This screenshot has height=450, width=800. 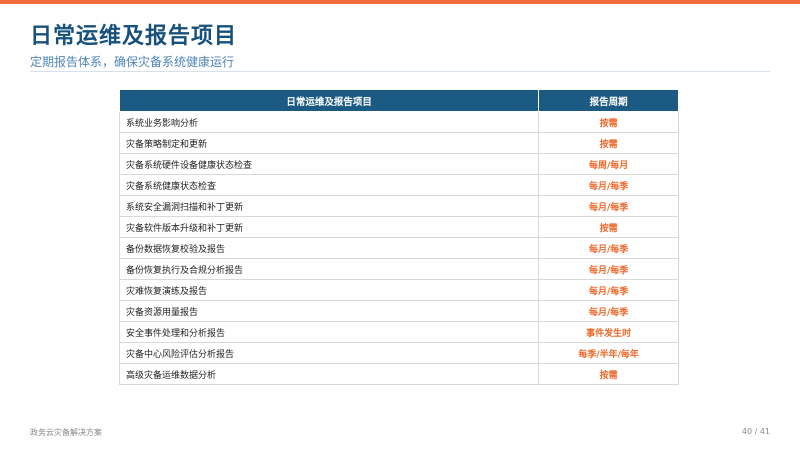 I want to click on table-row: 灾备策略制定和更新 按需, so click(x=398, y=143).